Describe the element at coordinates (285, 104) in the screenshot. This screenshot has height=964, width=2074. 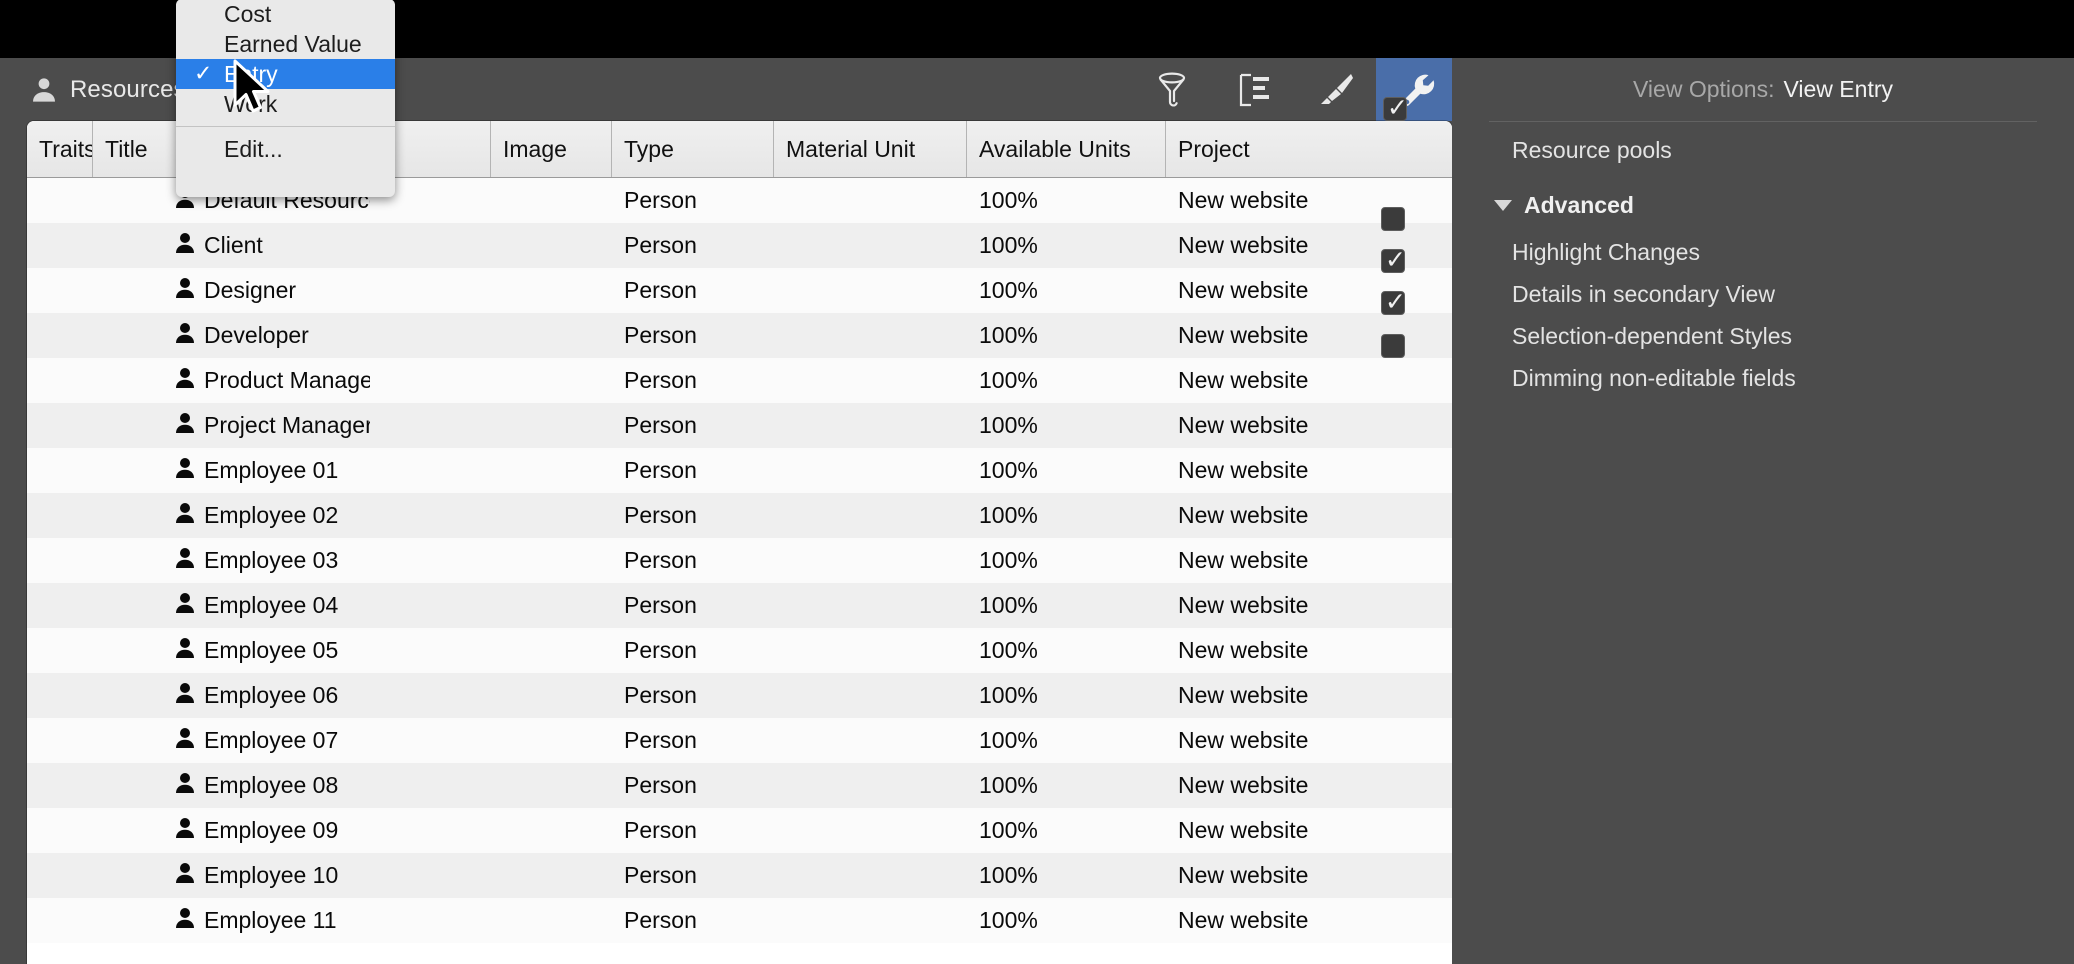
I see `menu-item: Work` at that location.